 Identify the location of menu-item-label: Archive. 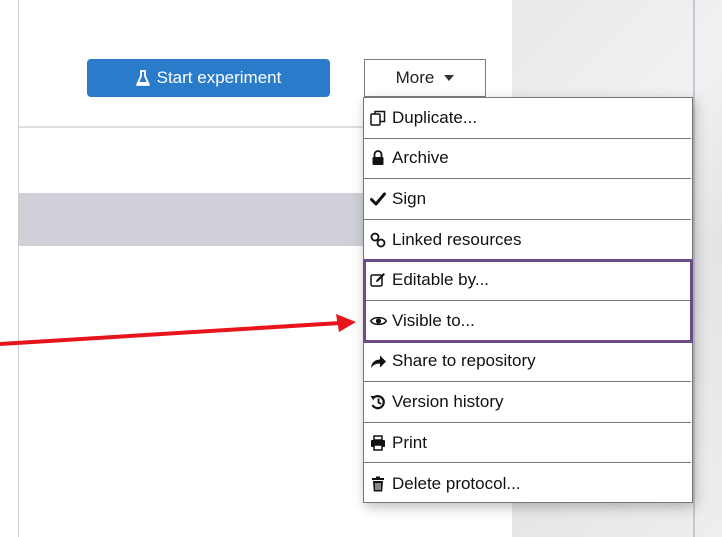
(420, 158).